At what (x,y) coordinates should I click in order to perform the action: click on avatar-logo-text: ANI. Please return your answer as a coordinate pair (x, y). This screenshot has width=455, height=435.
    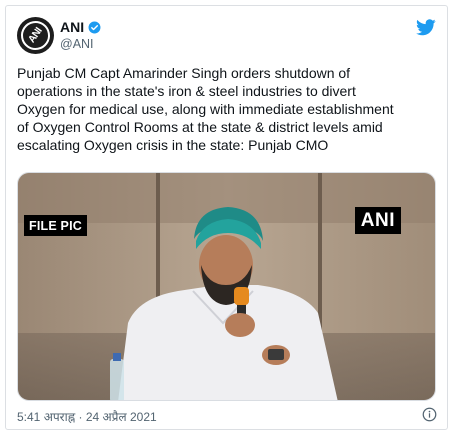
    Looking at the image, I should click on (35, 35).